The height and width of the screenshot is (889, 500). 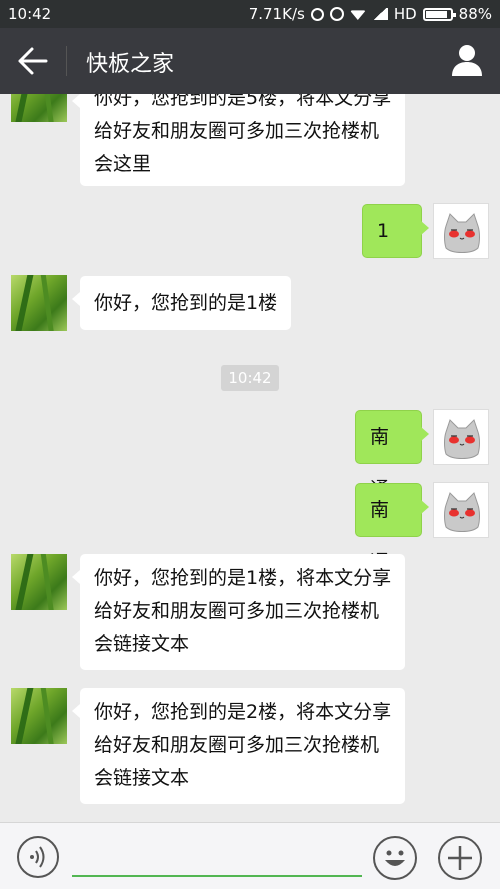 I want to click on sync-icon, so click(x=317, y=14).